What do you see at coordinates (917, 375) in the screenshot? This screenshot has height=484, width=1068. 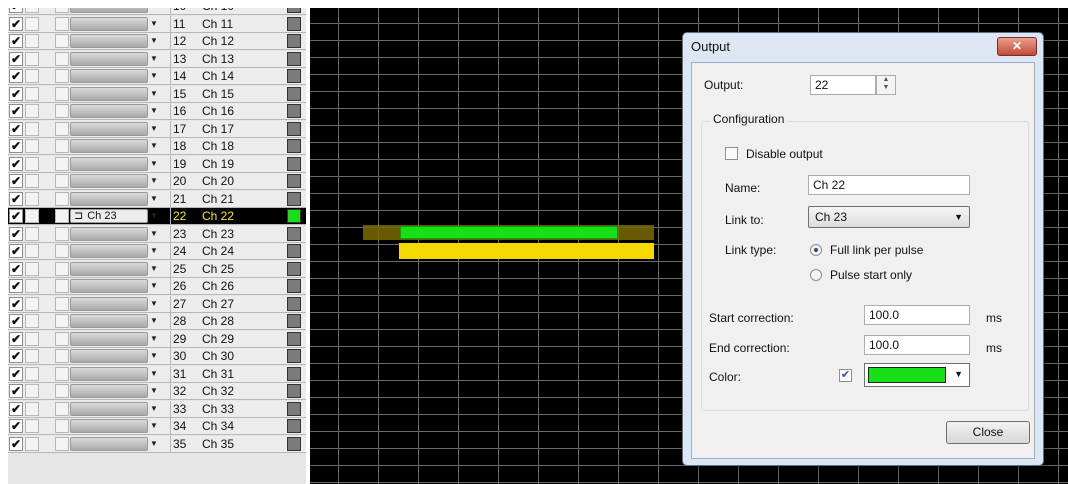 I see `color-picker: ▼` at bounding box center [917, 375].